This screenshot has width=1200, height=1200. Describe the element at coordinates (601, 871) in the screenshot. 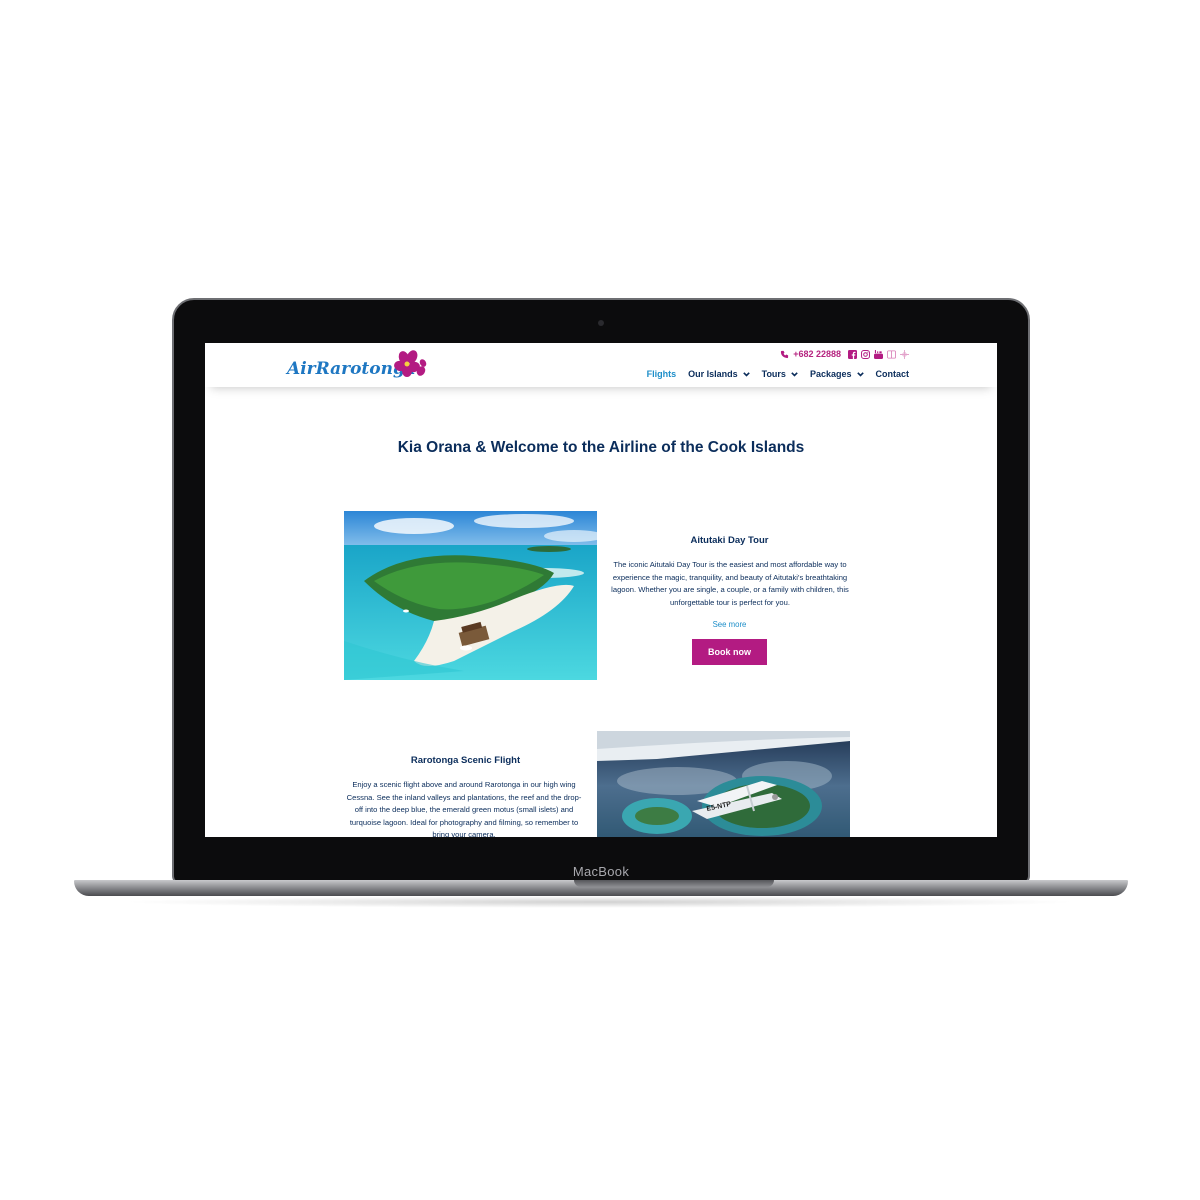

I see `device-brand-label: MacBook` at that location.